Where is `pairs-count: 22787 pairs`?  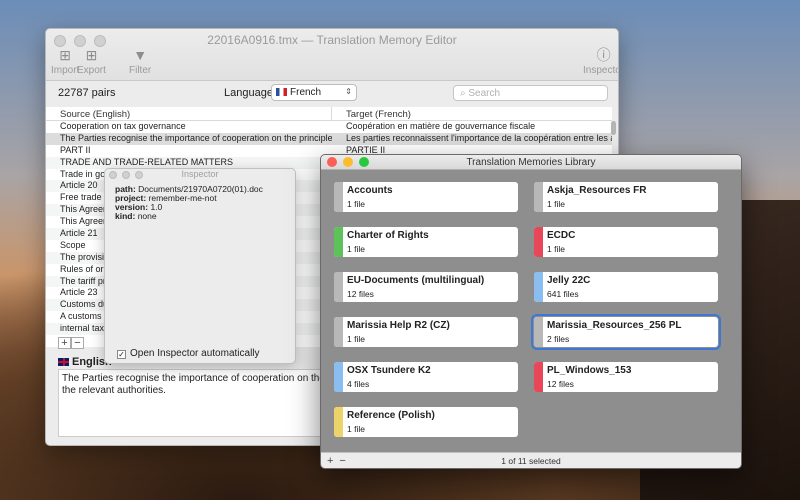 pairs-count: 22787 pairs is located at coordinates (87, 93).